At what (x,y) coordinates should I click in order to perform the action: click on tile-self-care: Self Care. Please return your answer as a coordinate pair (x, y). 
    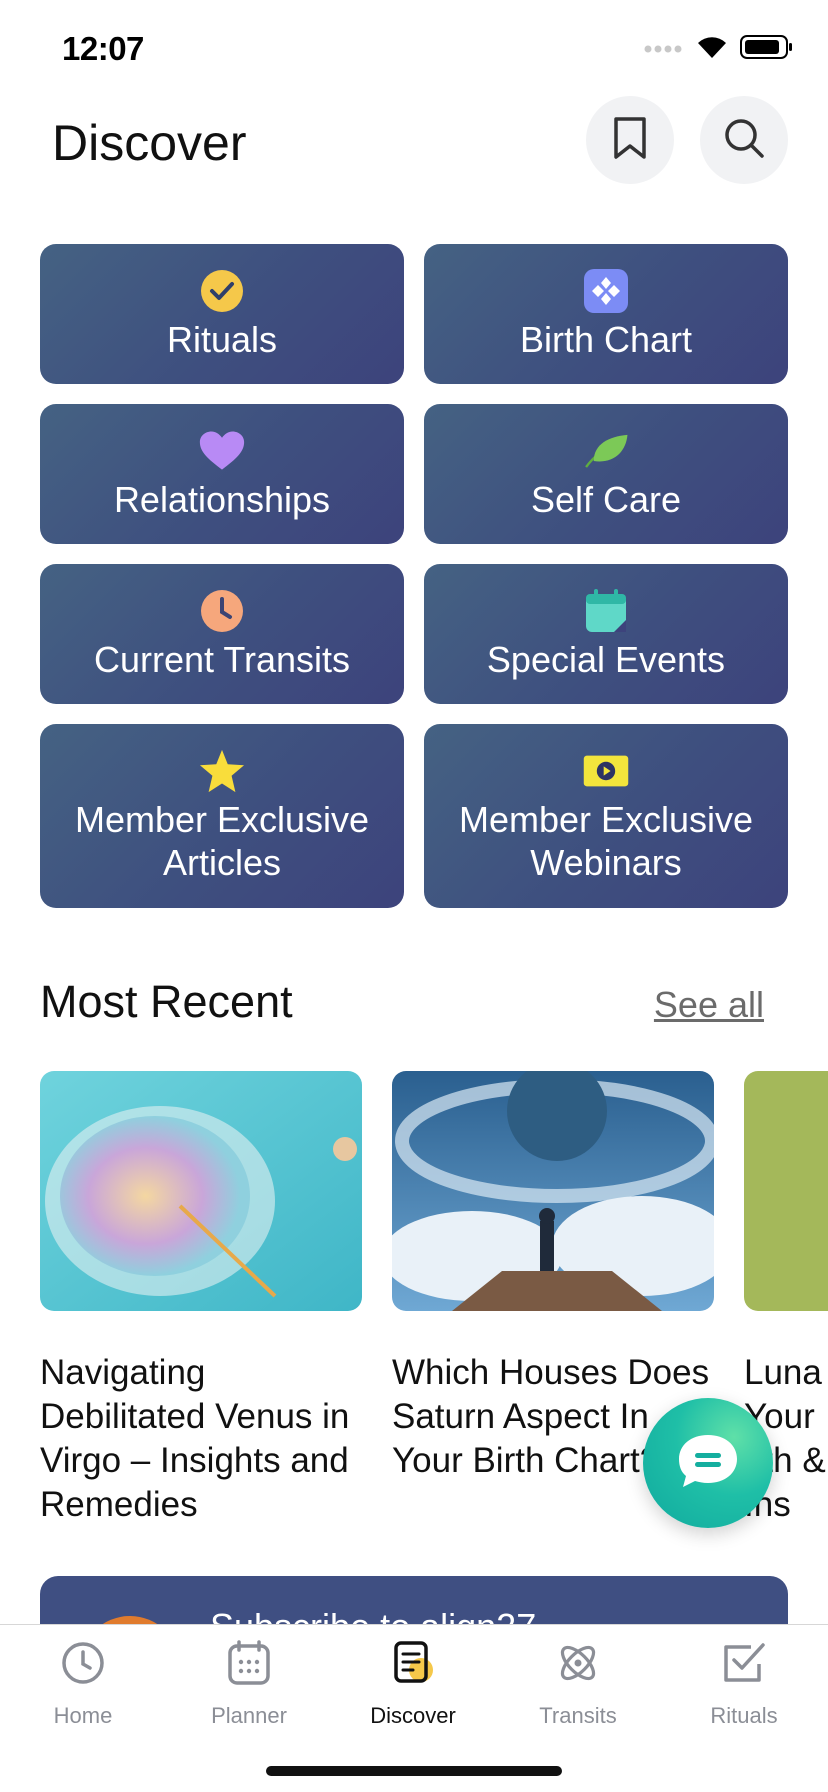
    Looking at the image, I should click on (606, 474).